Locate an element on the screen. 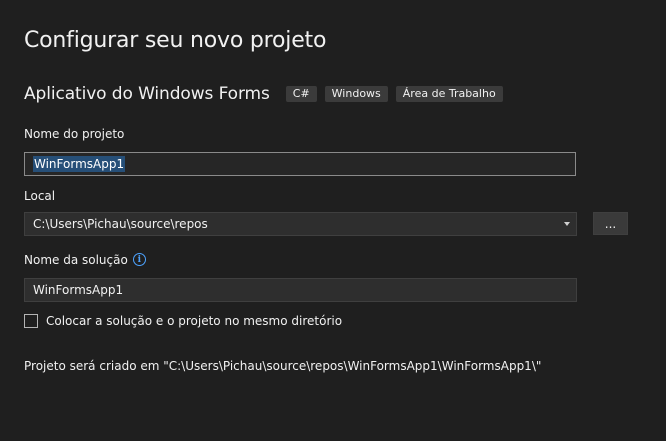  project-name-value: WinFormsApp1 is located at coordinates (79, 164).